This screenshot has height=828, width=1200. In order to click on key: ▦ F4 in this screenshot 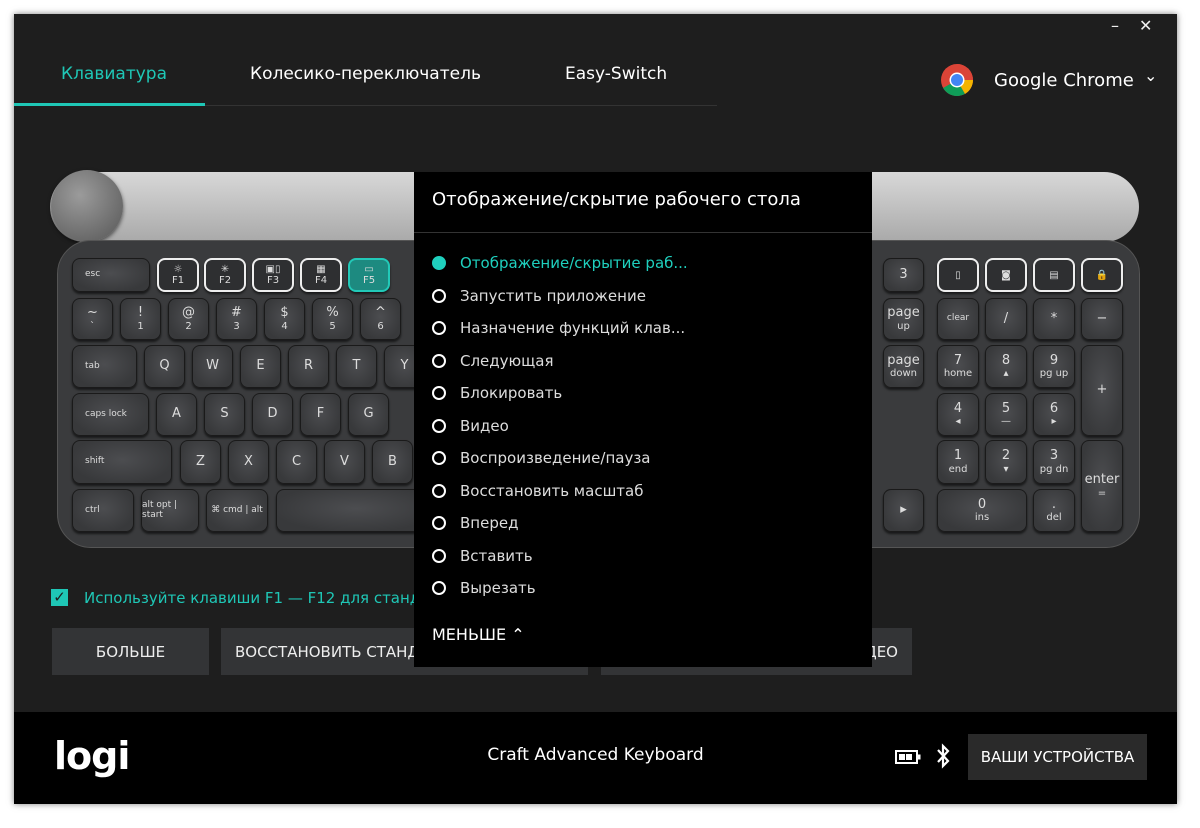, I will do `click(321, 275)`.